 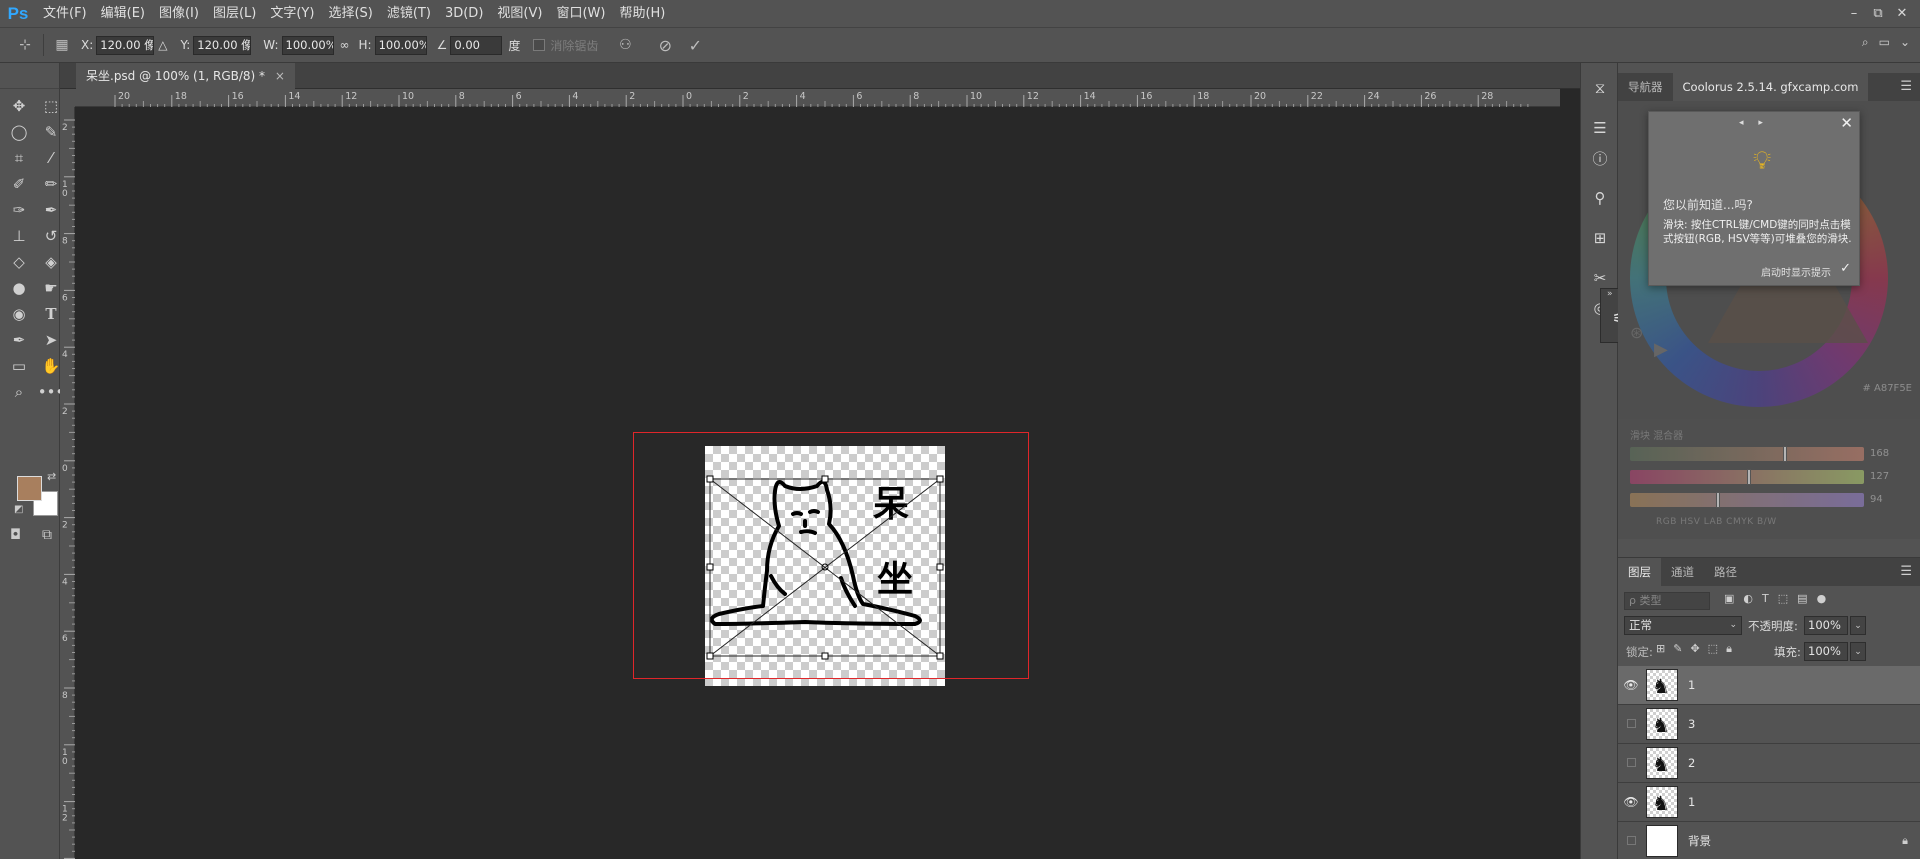 What do you see at coordinates (67, 98) in the screenshot?
I see `ruler-corner` at bounding box center [67, 98].